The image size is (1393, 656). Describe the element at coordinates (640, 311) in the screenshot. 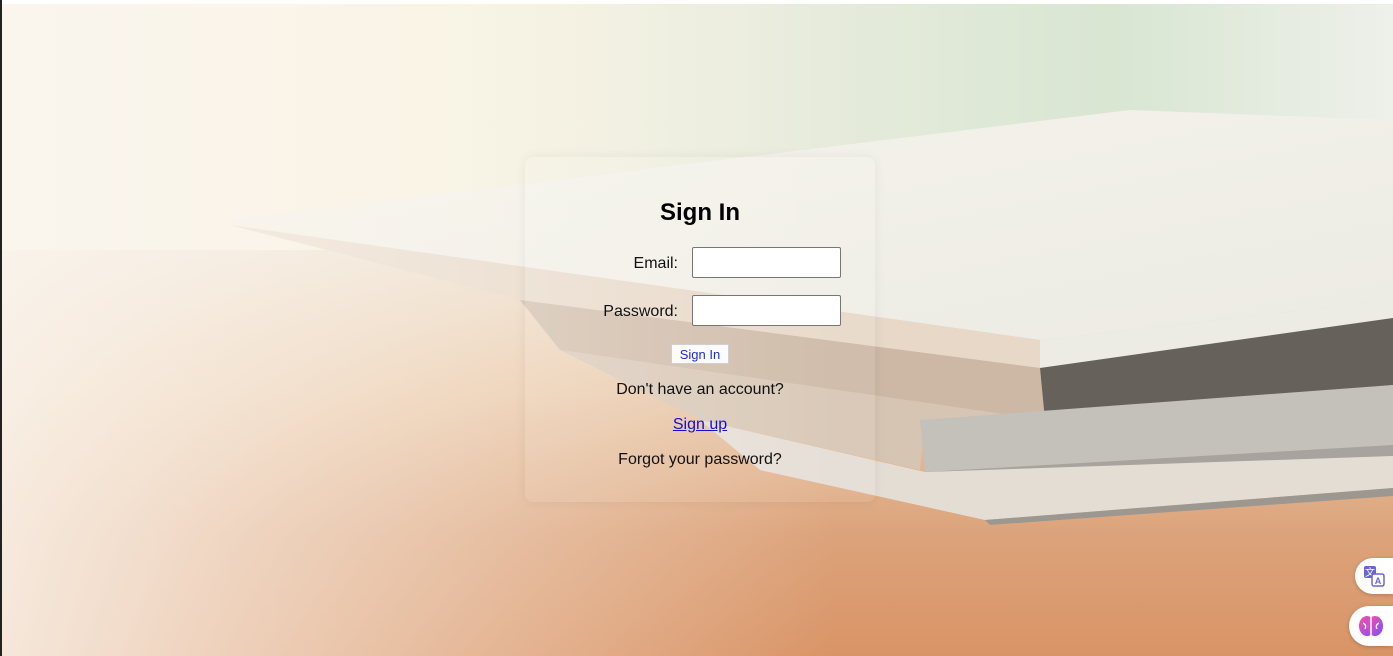

I see `password-label: Password:` at that location.